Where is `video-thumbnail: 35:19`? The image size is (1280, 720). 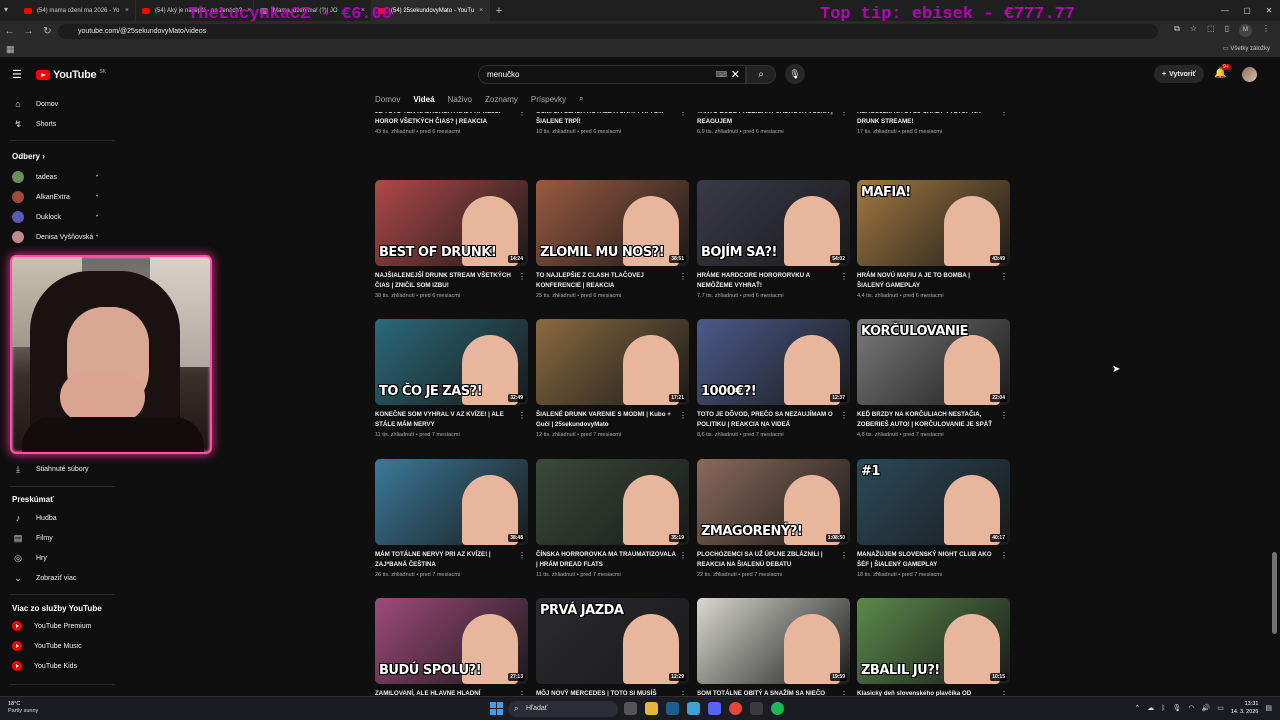
video-thumbnail: 35:19 is located at coordinates (612, 502).